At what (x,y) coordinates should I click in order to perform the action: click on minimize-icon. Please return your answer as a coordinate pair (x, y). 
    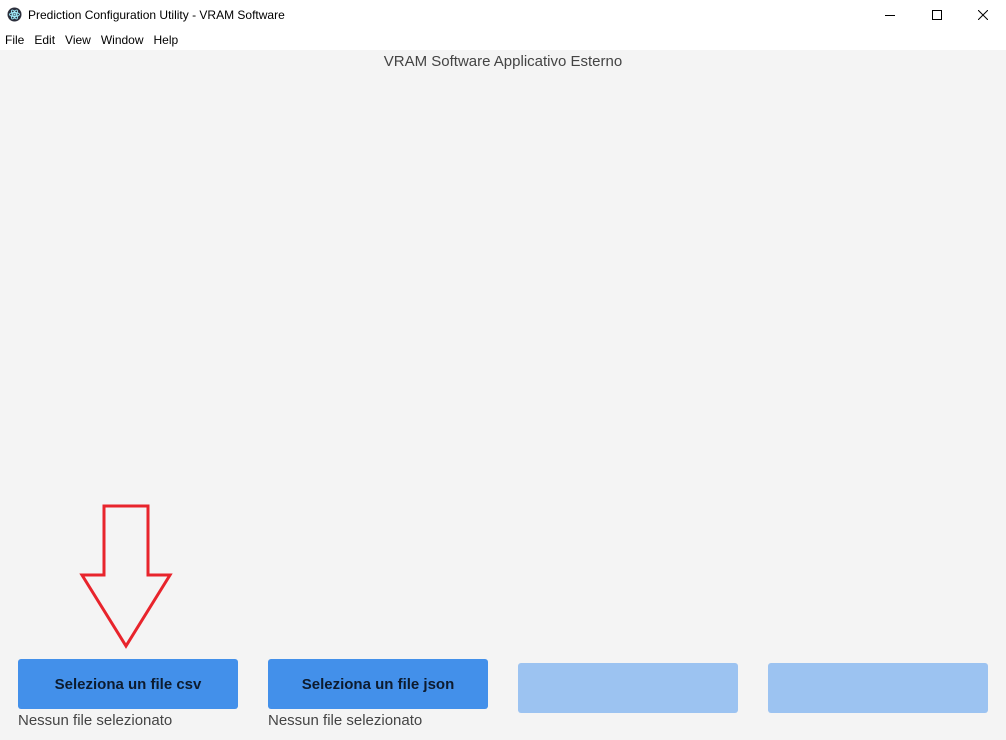
    Looking at the image, I should click on (890, 15).